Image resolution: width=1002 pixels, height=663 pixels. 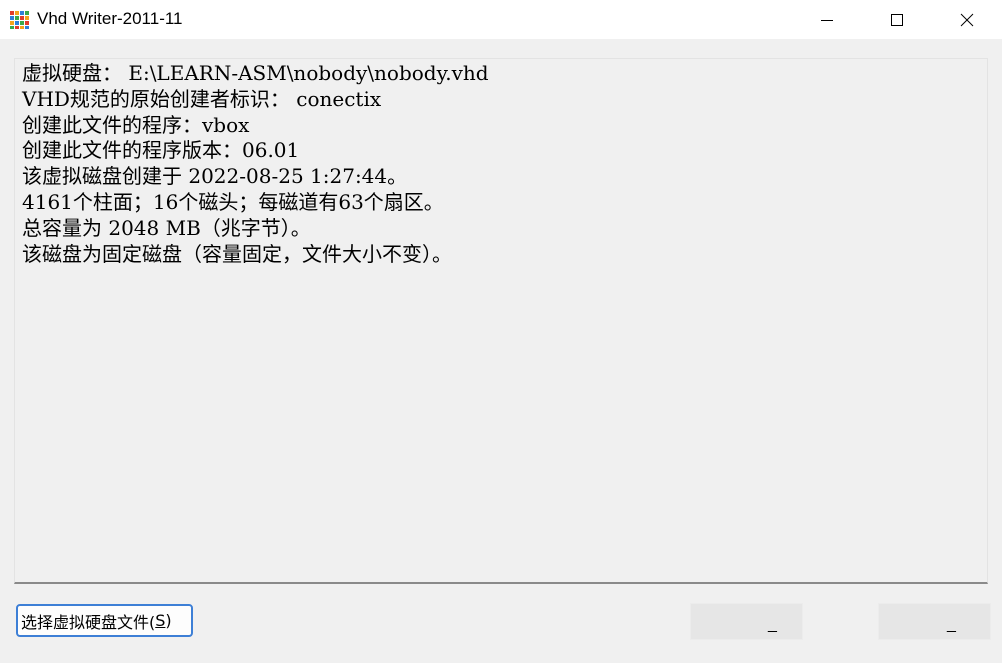 I want to click on info-line-geometry: 4161个柱面；16个磁头；每磁道有63个扇区。, so click(x=233, y=201).